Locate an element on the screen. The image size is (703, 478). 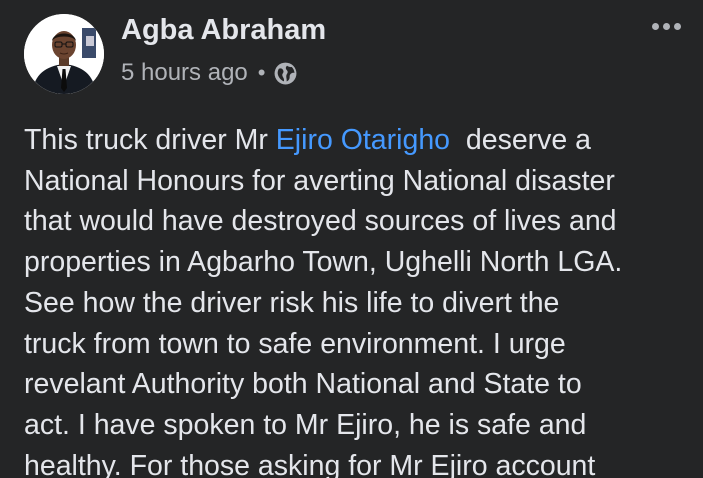
avatar-photo is located at coordinates (64, 54).